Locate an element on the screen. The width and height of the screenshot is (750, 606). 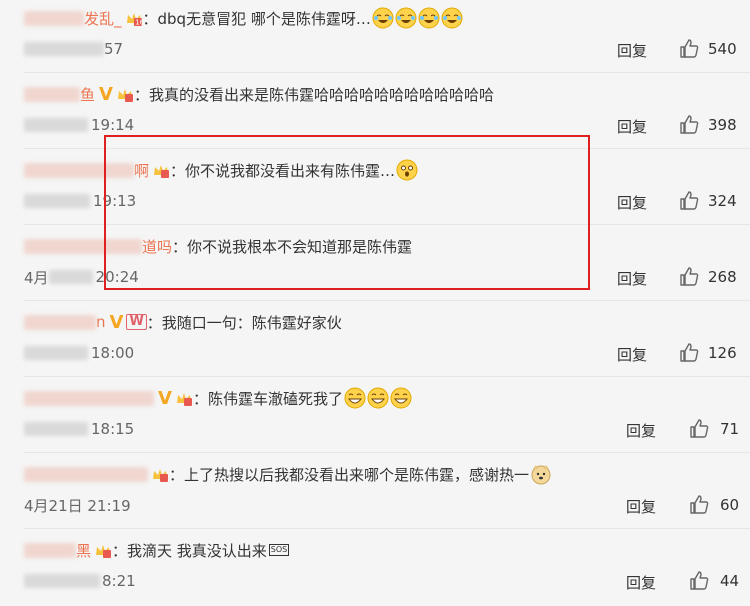
like-count: 44 is located at coordinates (730, 581).